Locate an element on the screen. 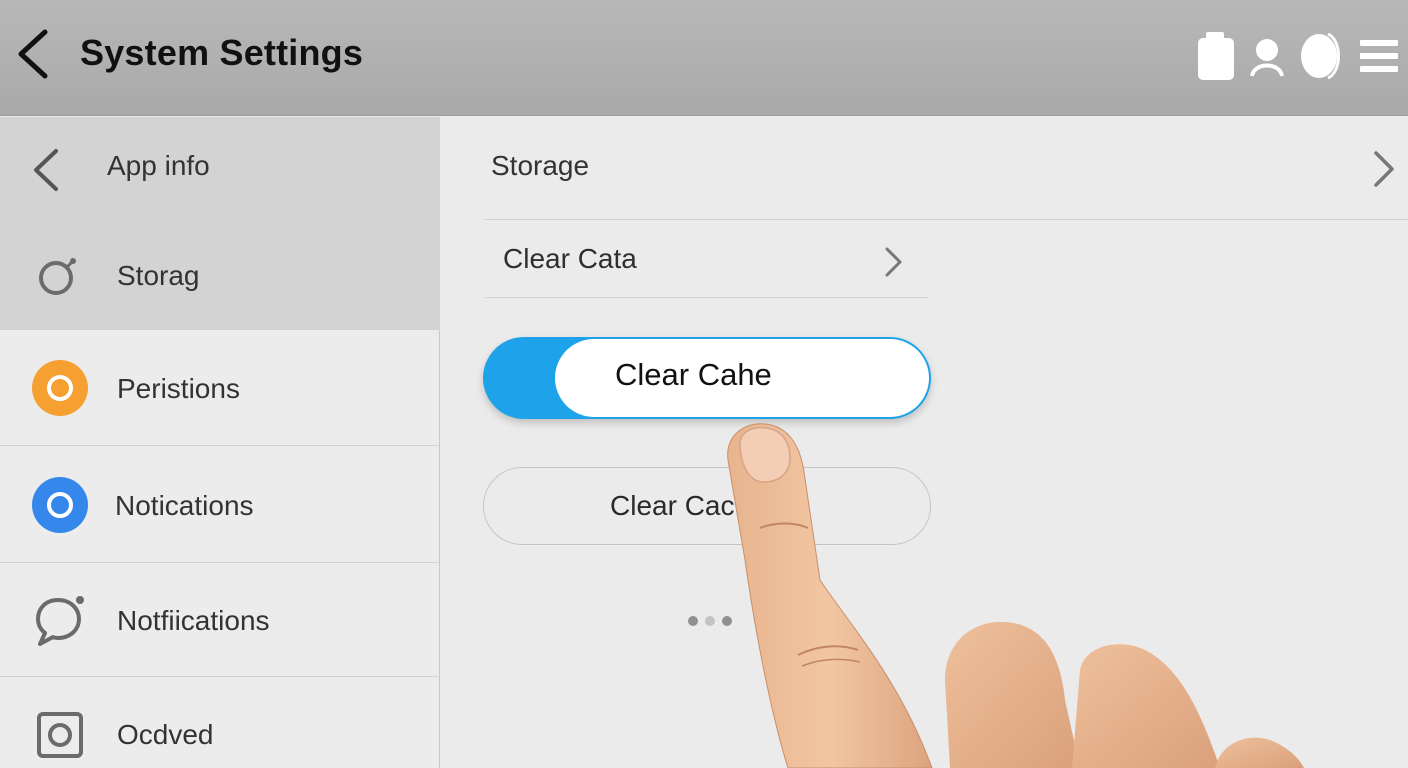  clear-cache-toggle-button: Clear Cahe is located at coordinates (707, 378).